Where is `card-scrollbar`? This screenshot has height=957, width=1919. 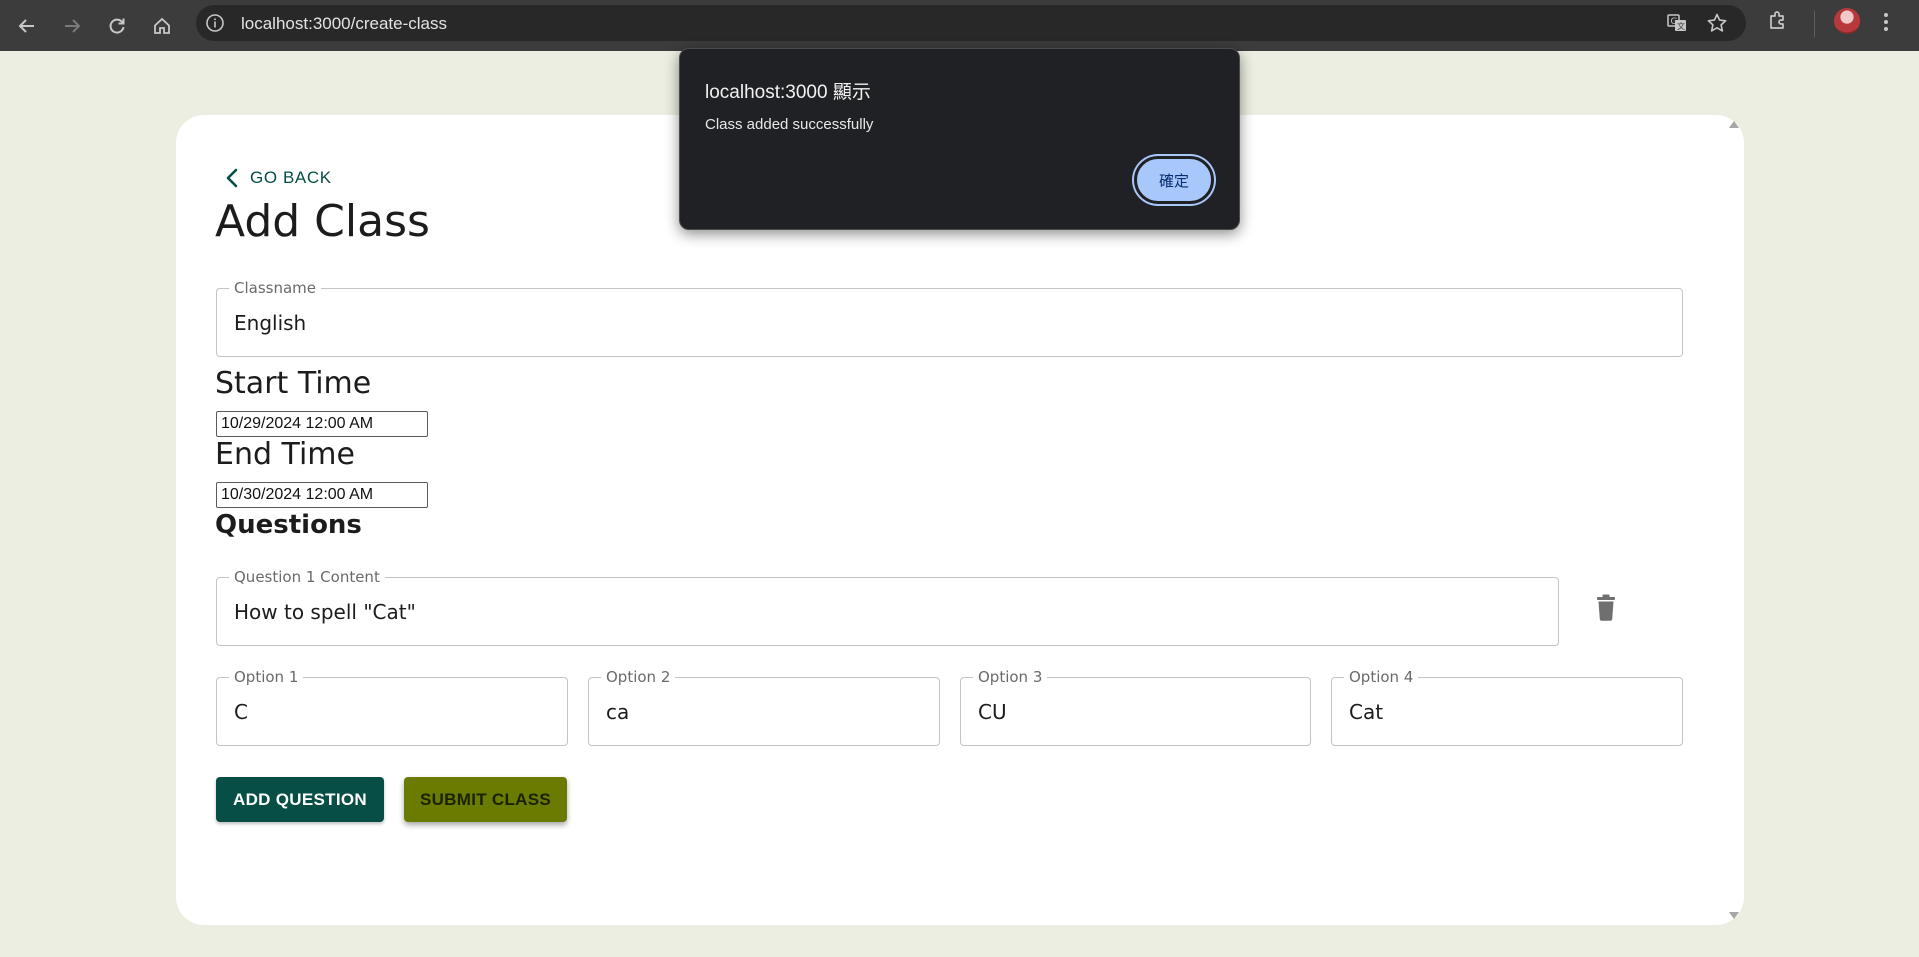
card-scrollbar is located at coordinates (1734, 520).